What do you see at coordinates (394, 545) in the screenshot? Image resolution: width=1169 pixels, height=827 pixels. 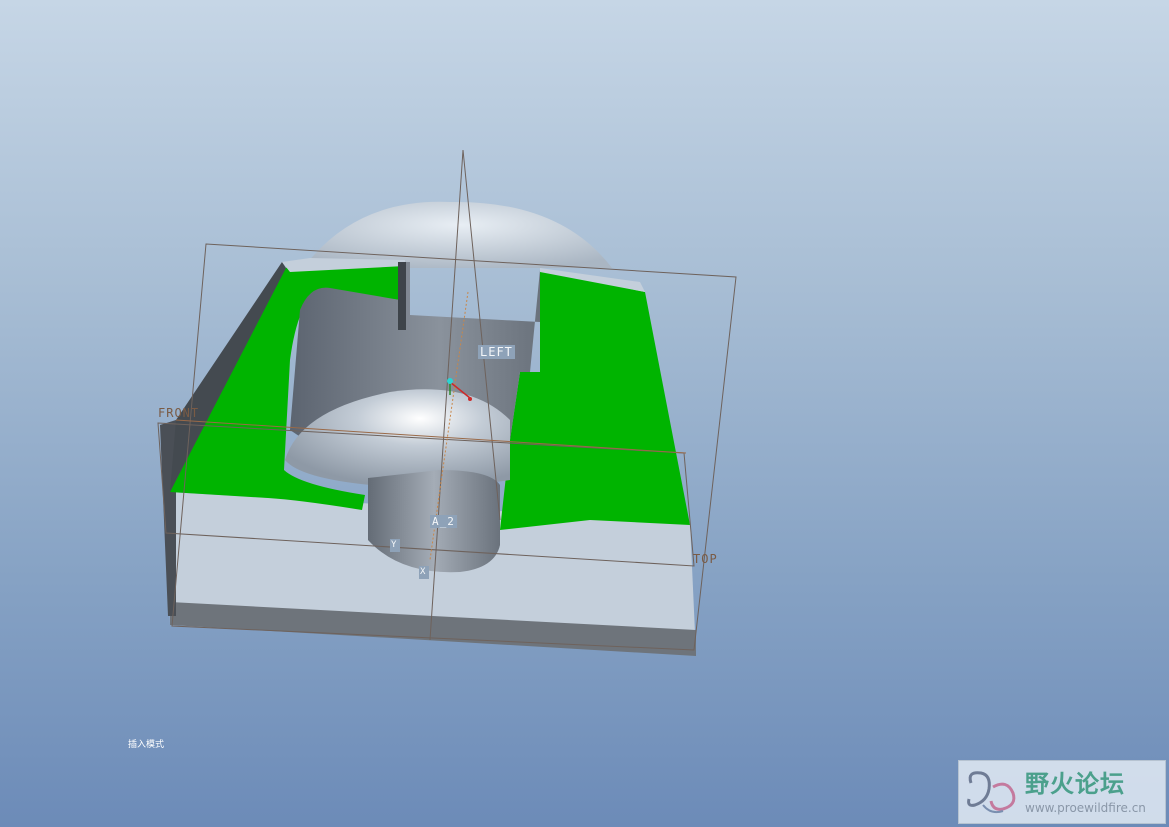 I see `csys-y-label: Y` at bounding box center [394, 545].